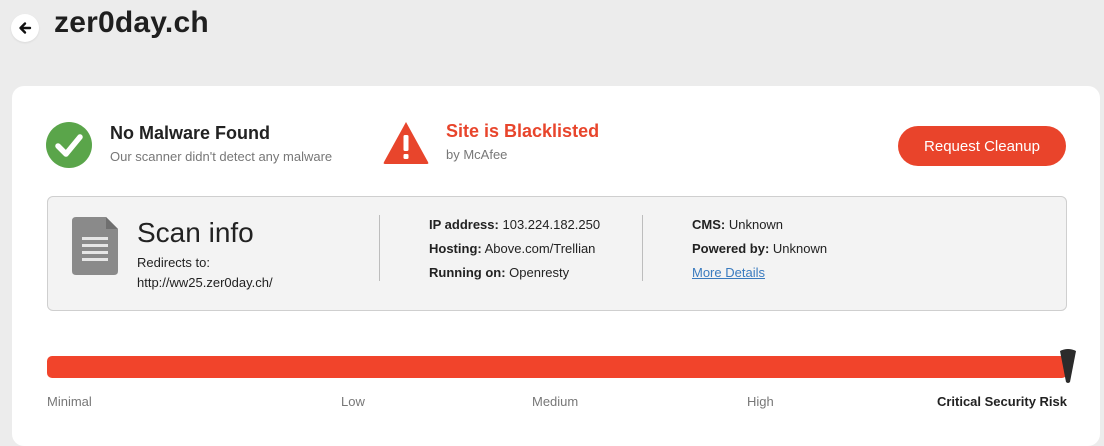  I want to click on scan-info-title: Scan info, so click(195, 232).